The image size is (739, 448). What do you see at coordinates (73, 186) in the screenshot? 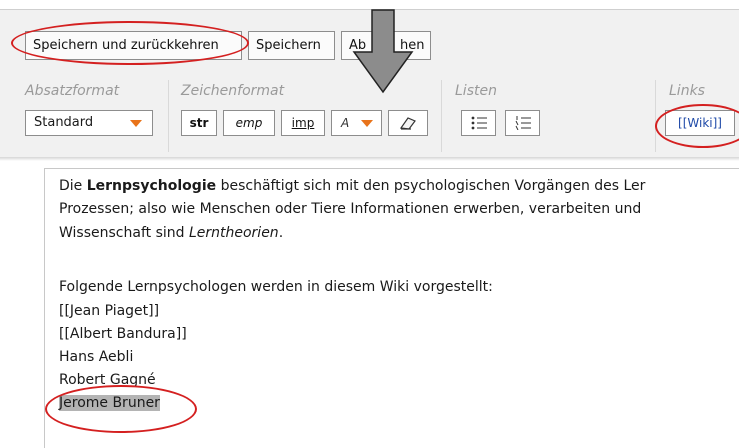
I see `text-span: Die` at bounding box center [73, 186].